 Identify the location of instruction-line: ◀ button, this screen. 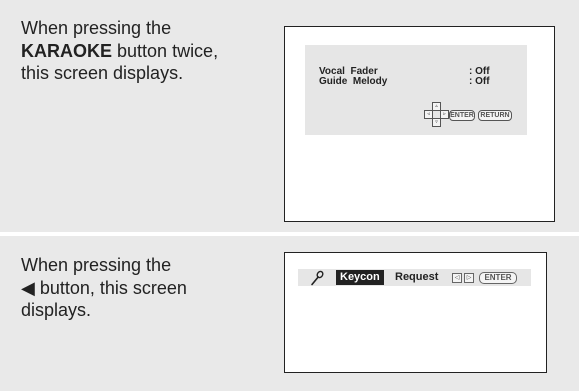
(104, 288).